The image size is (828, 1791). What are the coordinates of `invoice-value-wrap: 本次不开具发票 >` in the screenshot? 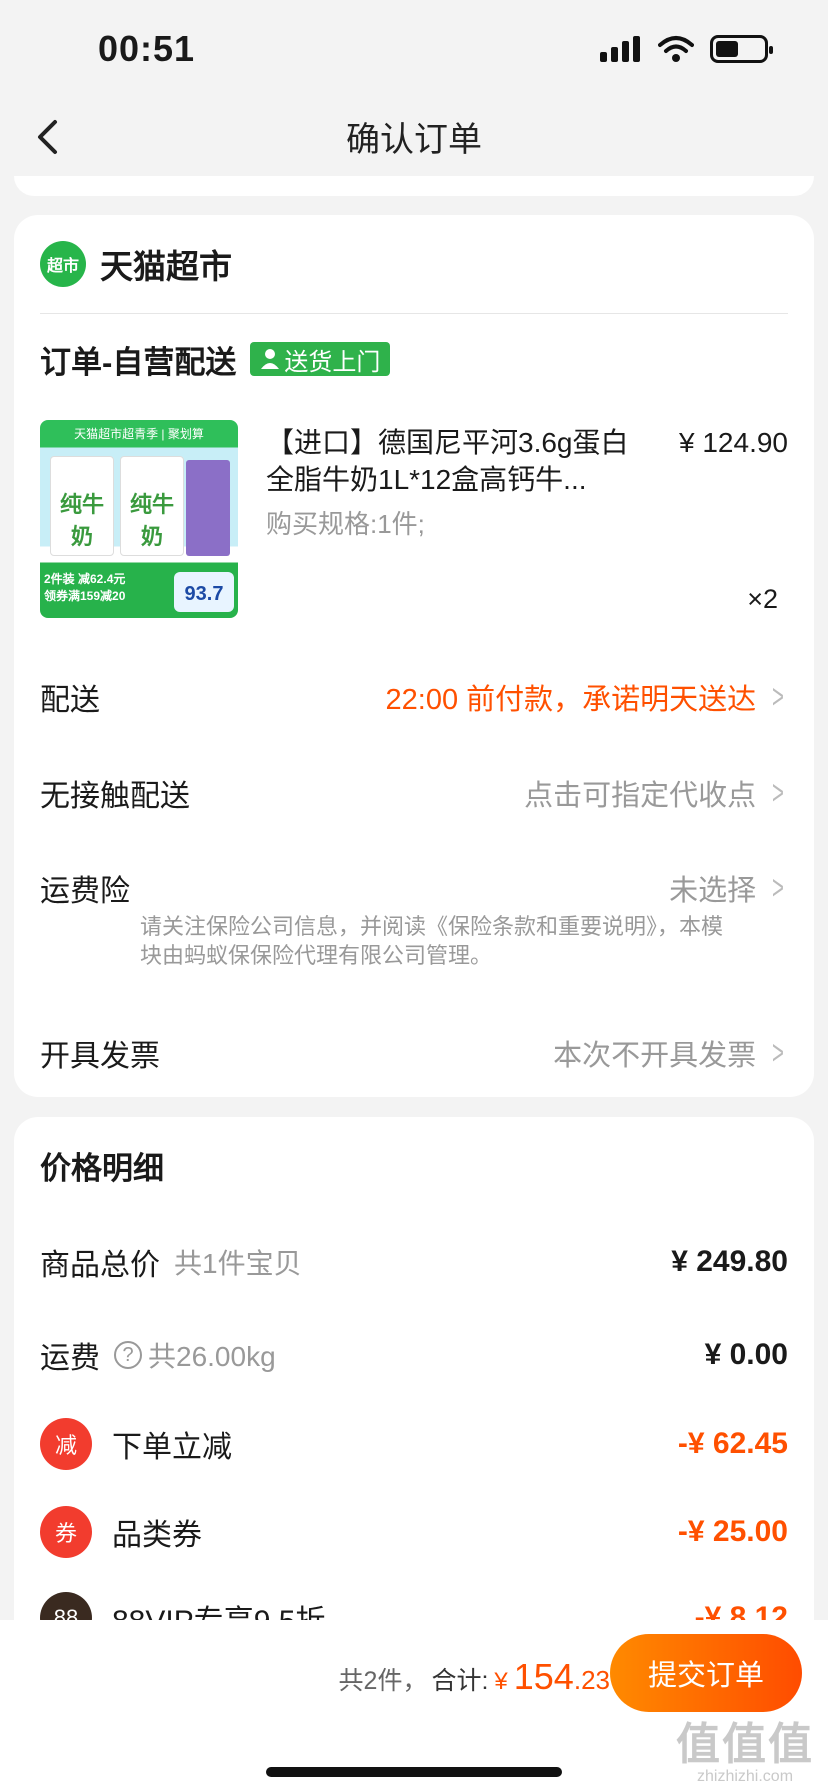 It's located at (670, 1053).